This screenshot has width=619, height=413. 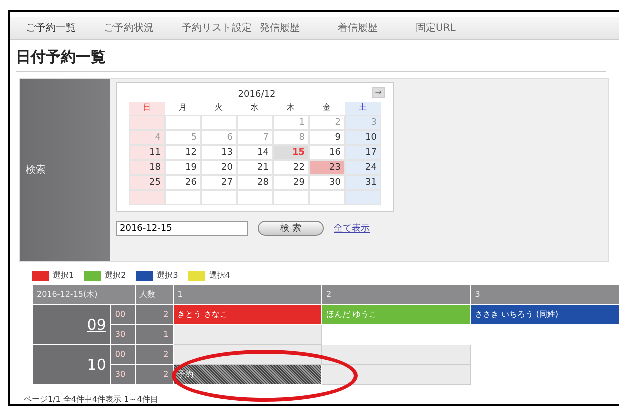 What do you see at coordinates (311, 60) in the screenshot?
I see `page-title: 日付予約一覧` at bounding box center [311, 60].